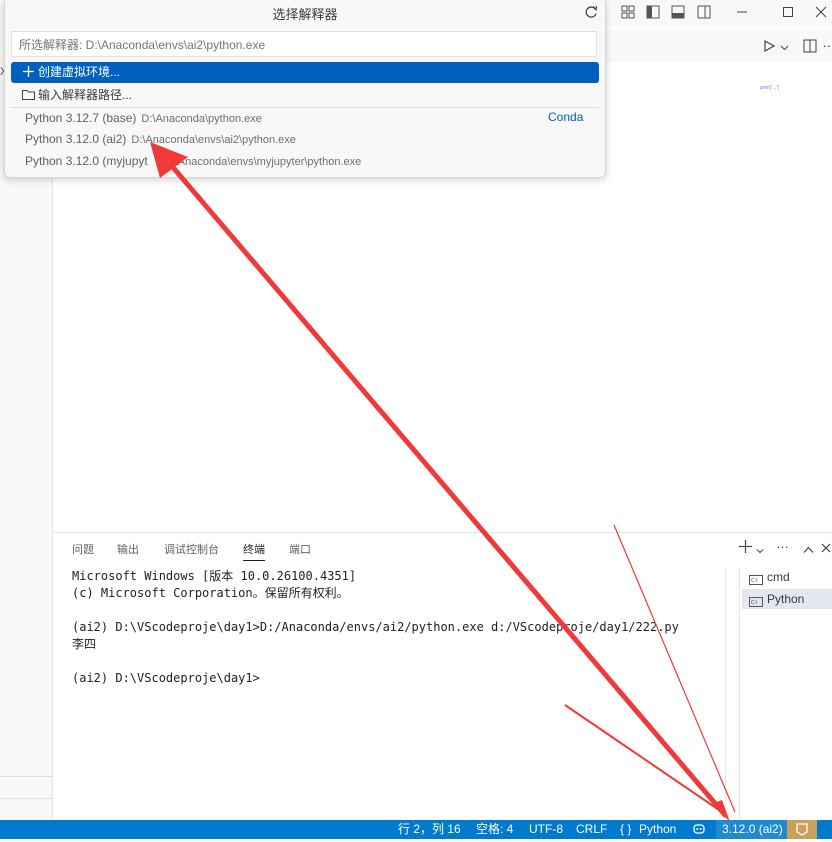 The image size is (832, 842). Describe the element at coordinates (201, 119) in the screenshot. I see `interpreter-path: D:\Anaconda\python.exe` at that location.